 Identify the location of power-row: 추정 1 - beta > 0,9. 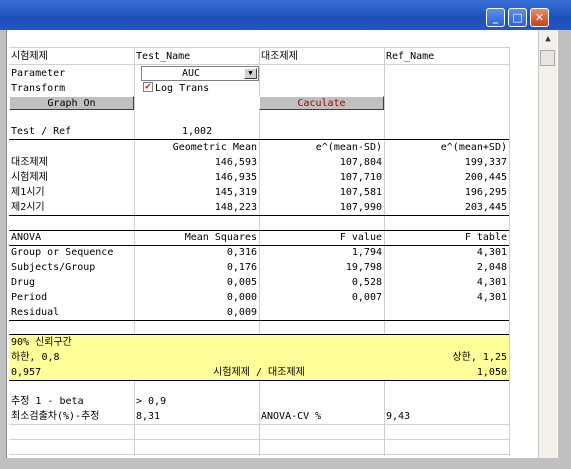
(270, 401).